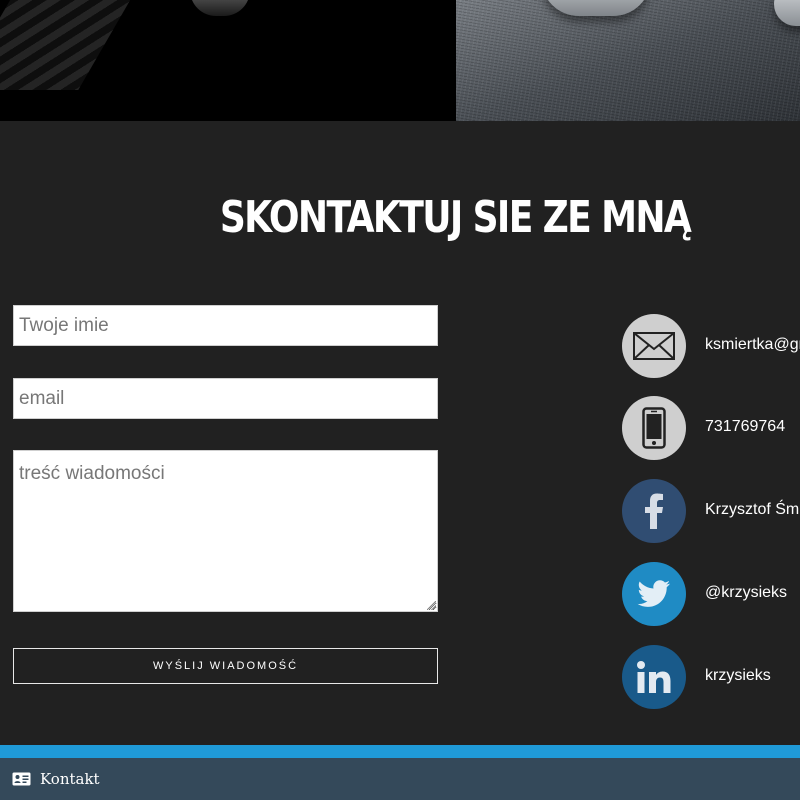 This screenshot has height=800, width=800. I want to click on contact-linkedin-text: krzysieks, so click(738, 675).